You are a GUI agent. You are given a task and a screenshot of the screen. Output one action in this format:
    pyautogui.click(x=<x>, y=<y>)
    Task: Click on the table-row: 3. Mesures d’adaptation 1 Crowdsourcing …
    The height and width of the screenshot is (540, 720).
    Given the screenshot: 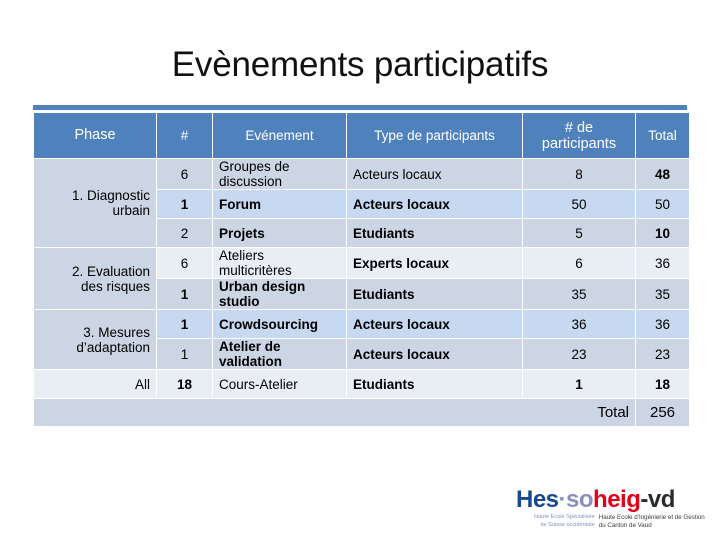 What is the action you would take?
    pyautogui.click(x=361, y=339)
    